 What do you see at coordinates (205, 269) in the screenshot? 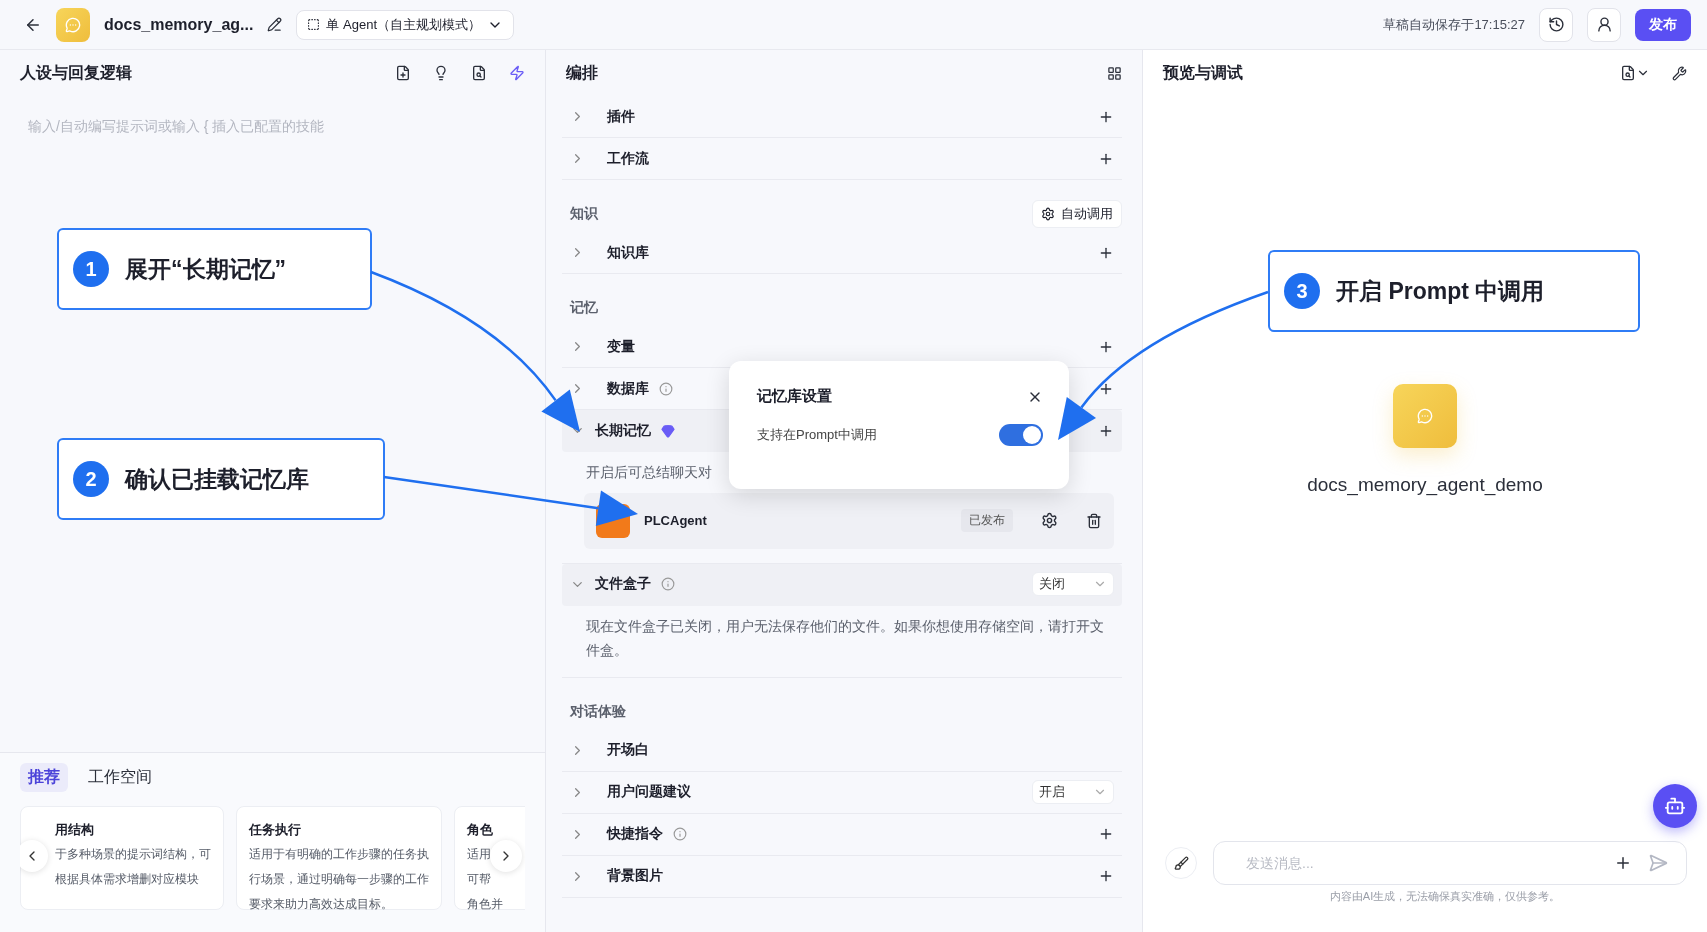
I see `callout-text: 展开“长期记忆”` at bounding box center [205, 269].